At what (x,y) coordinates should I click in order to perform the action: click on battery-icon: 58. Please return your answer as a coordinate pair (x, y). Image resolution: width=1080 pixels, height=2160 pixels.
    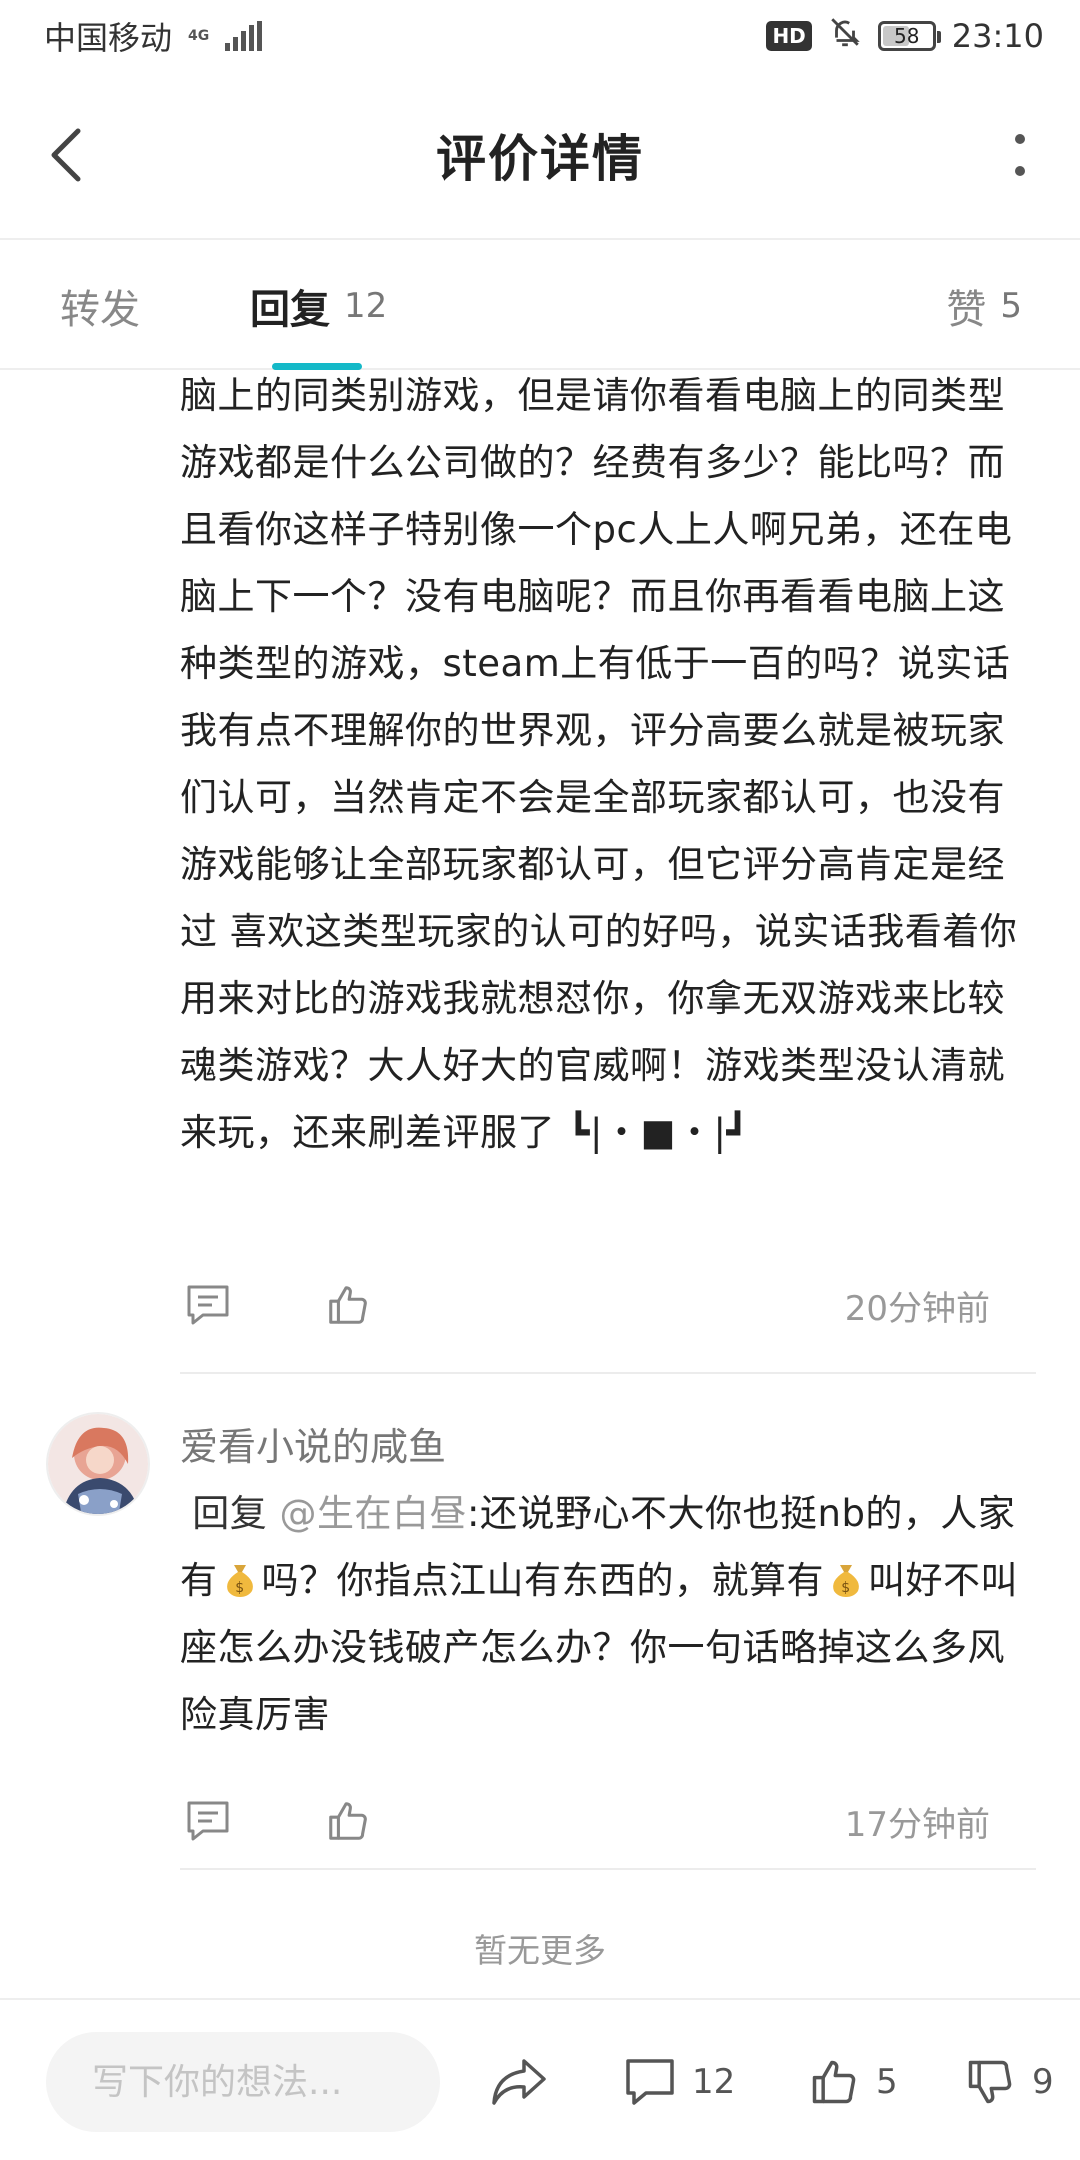
    Looking at the image, I should click on (909, 36).